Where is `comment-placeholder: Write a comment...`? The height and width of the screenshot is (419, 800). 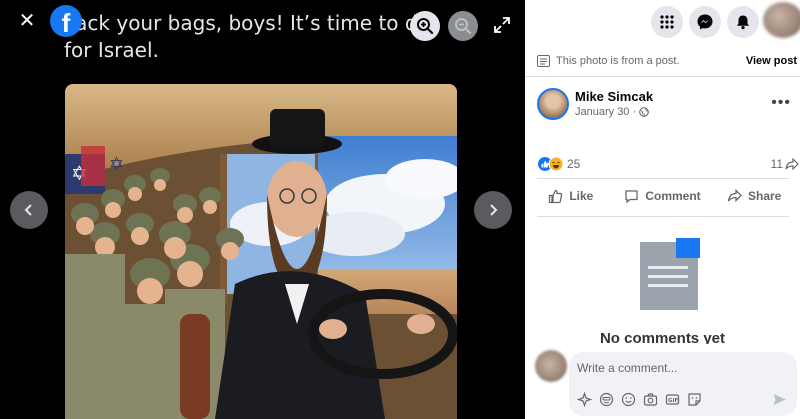 comment-placeholder: Write a comment... is located at coordinates (627, 368).